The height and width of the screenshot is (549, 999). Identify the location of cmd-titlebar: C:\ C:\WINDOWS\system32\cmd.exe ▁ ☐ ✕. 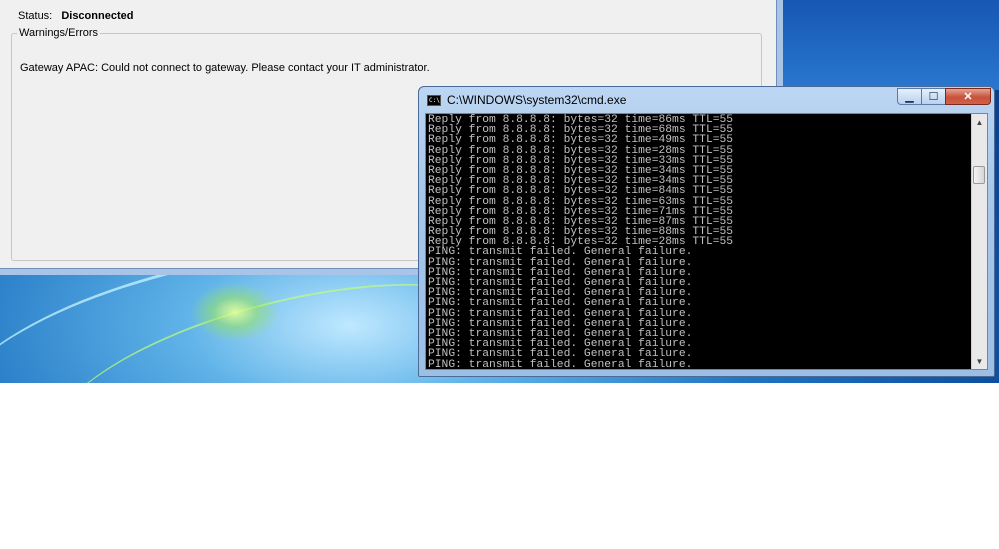
(706, 99).